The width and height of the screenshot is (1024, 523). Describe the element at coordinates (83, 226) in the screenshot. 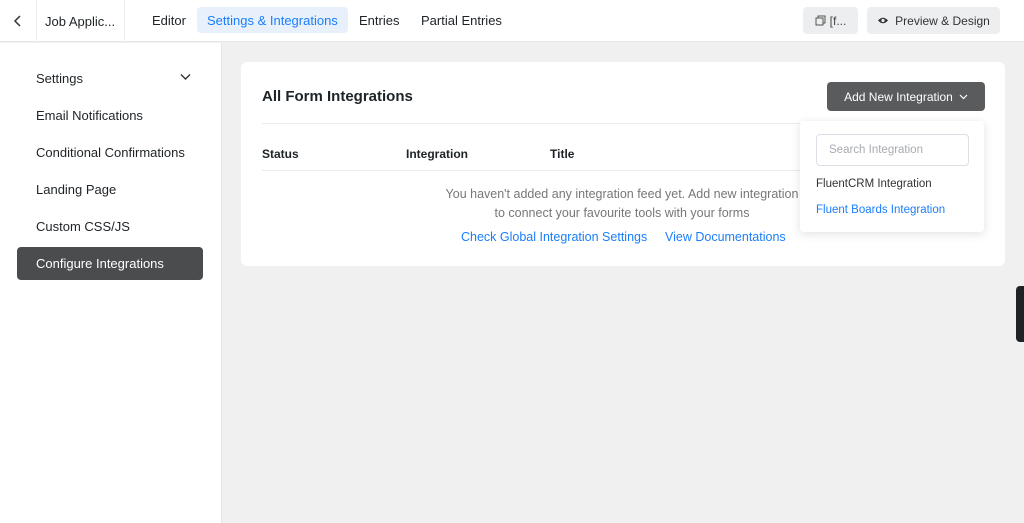

I see `sidebar-item-label: Custom CSS/JS` at that location.